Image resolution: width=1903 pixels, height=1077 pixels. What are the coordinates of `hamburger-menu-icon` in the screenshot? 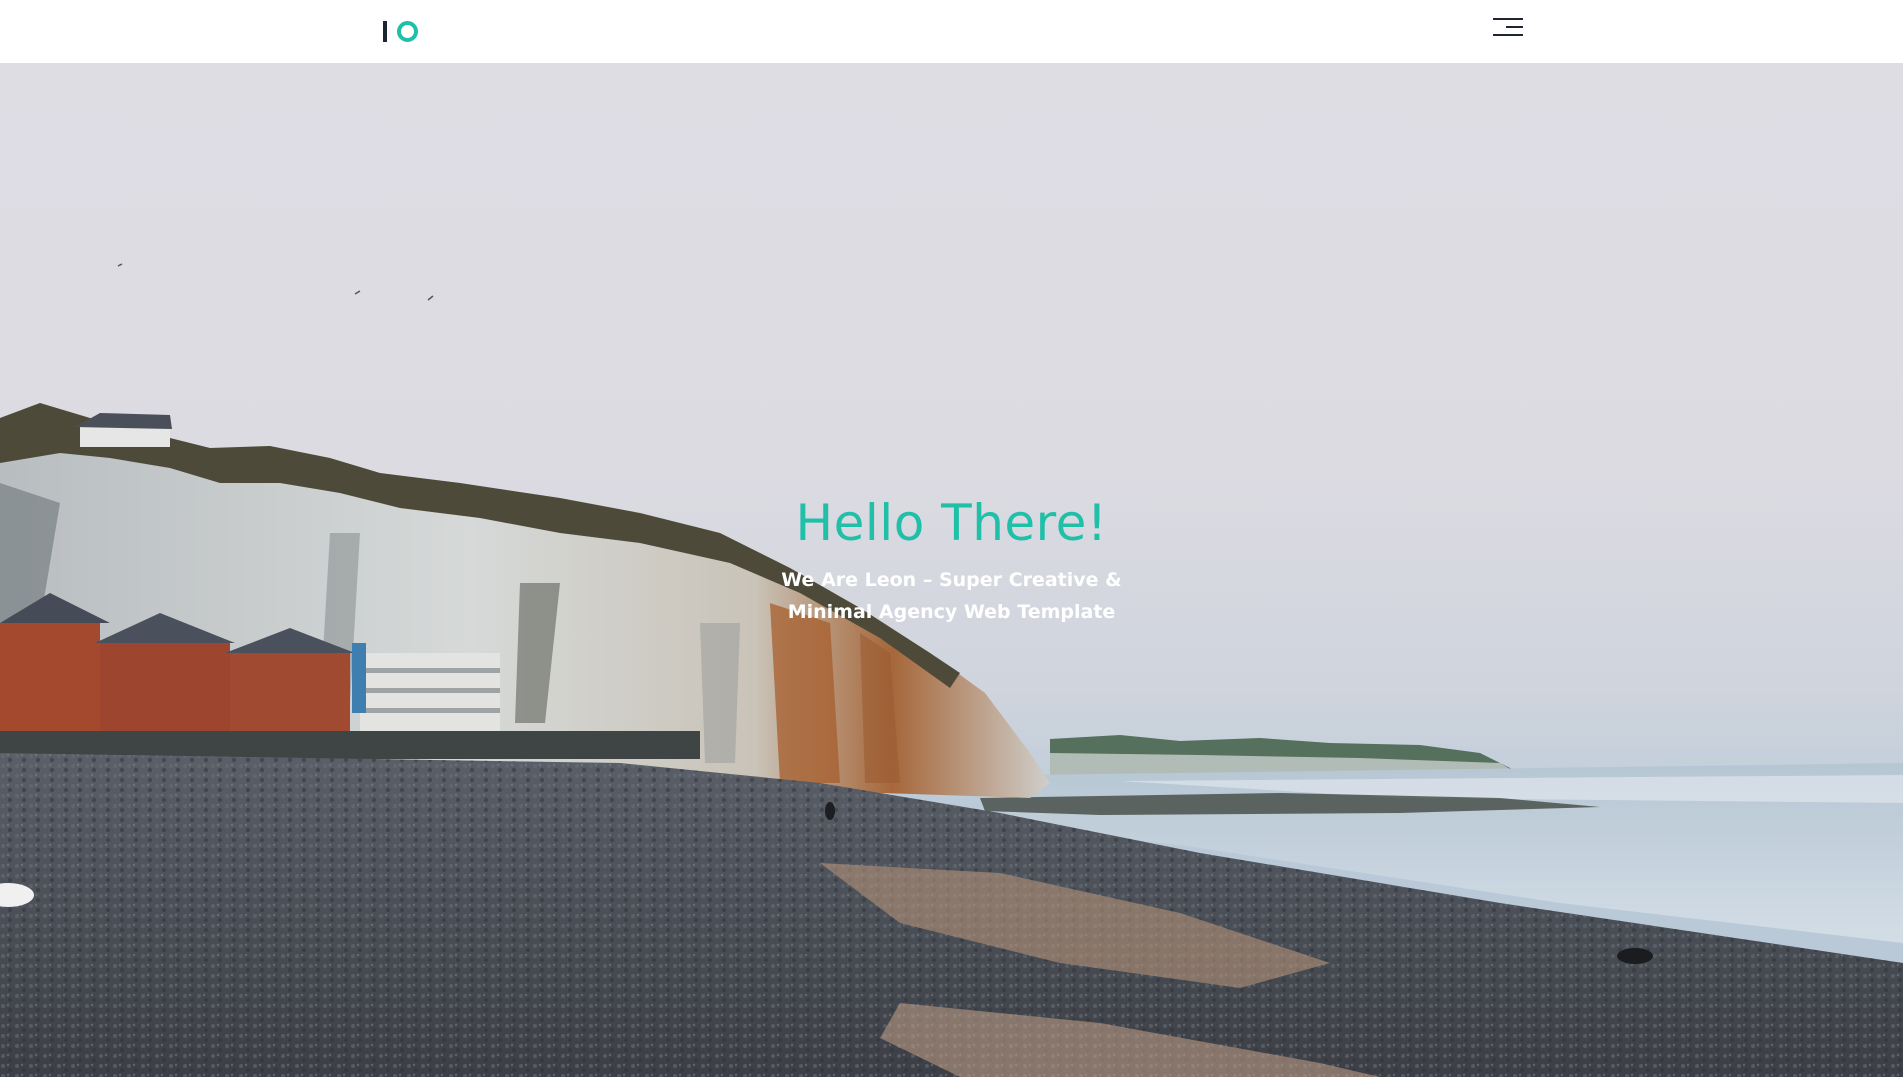 It's located at (1507, 28).